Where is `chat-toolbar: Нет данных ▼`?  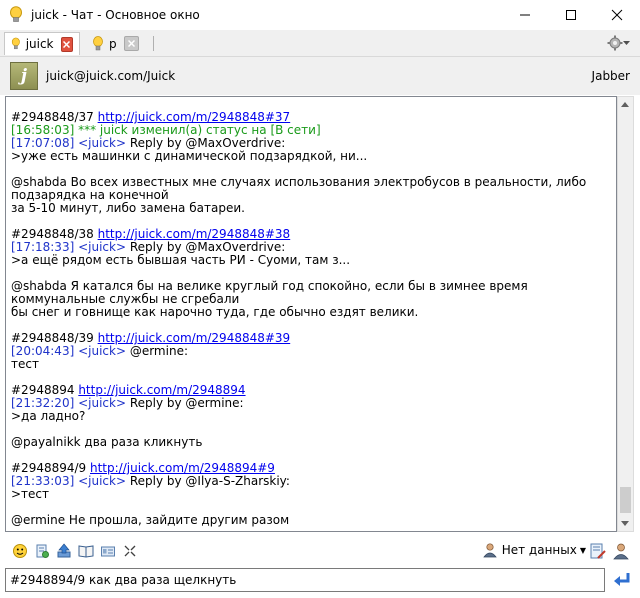
chat-toolbar: Нет данных ▼ is located at coordinates (320, 551).